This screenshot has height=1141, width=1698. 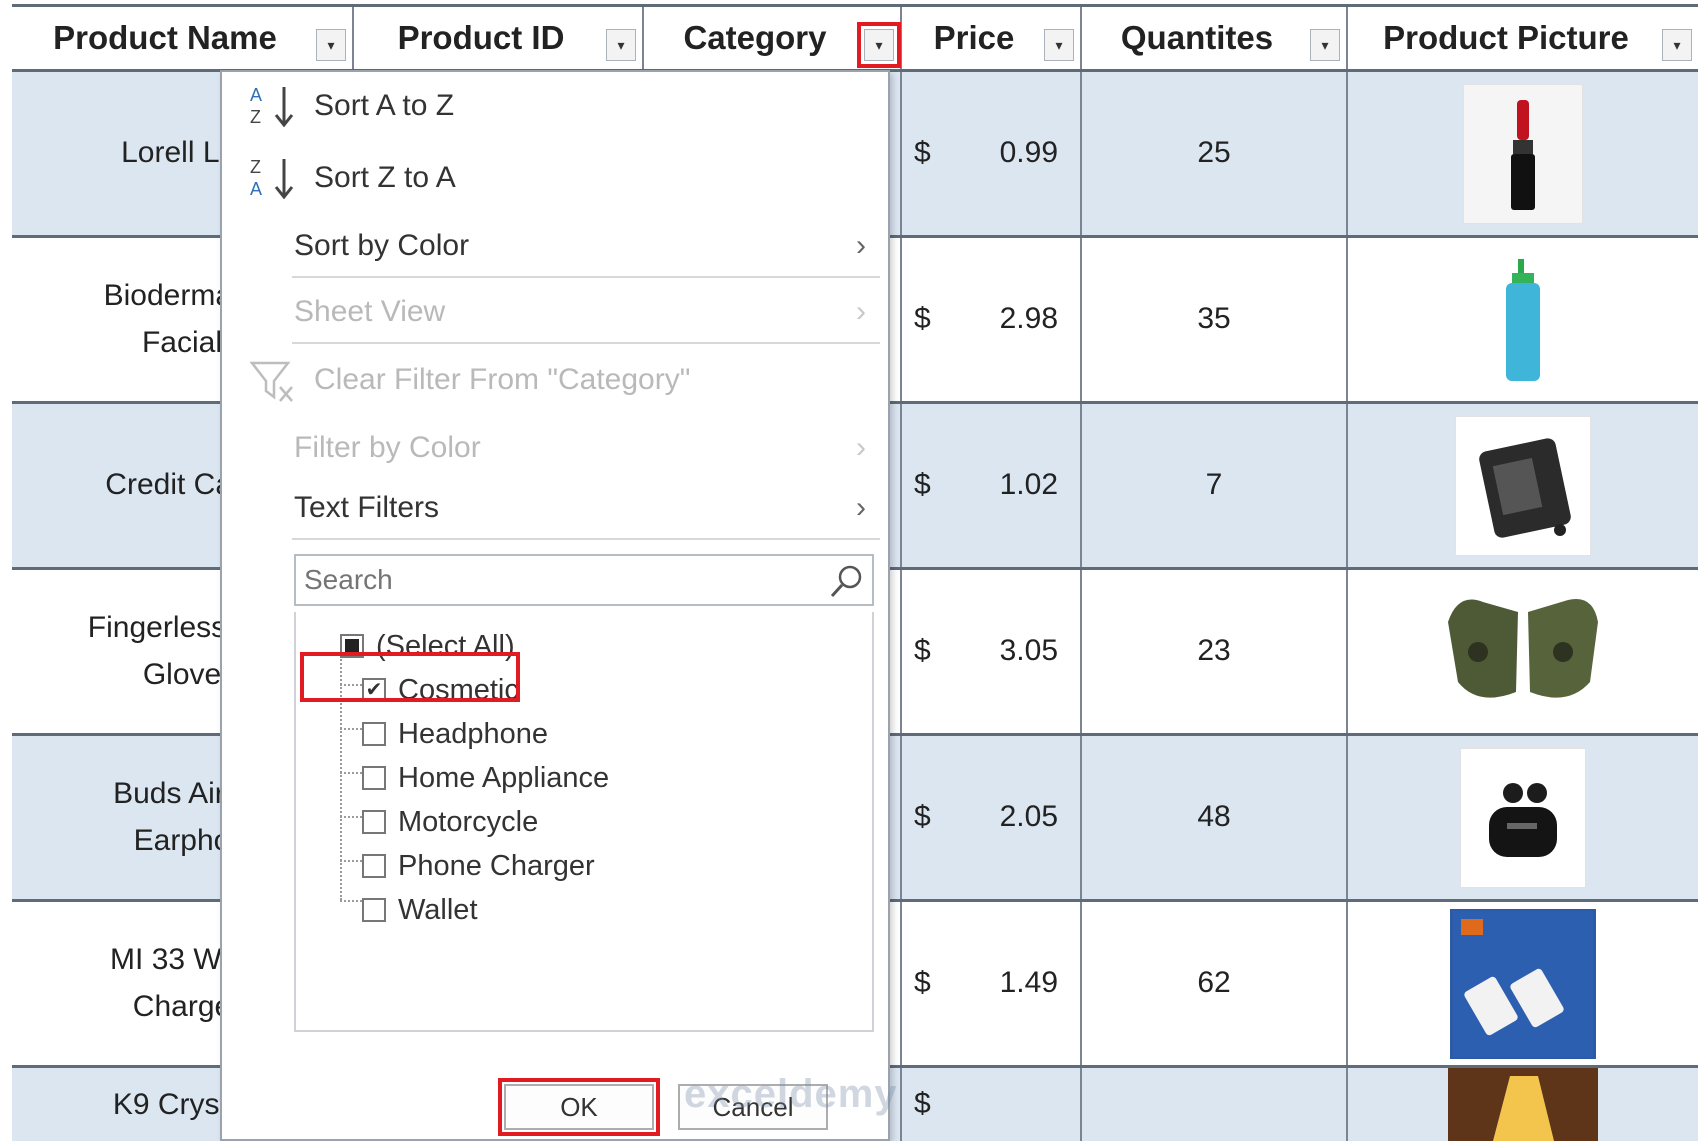 I want to click on category-option-motorcycle: Motorcycle, so click(x=450, y=822).